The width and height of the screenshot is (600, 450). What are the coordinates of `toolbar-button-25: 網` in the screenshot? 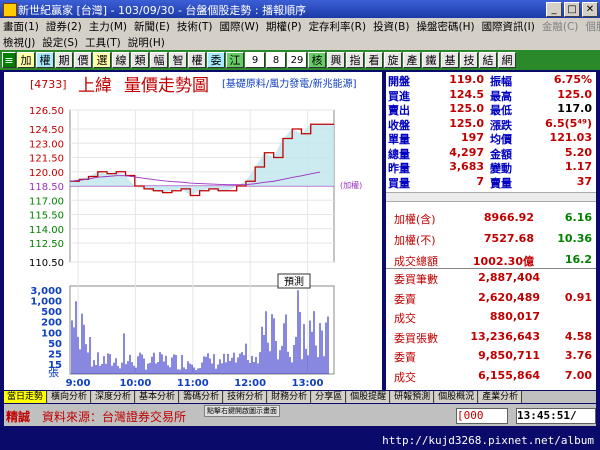 It's located at (507, 60).